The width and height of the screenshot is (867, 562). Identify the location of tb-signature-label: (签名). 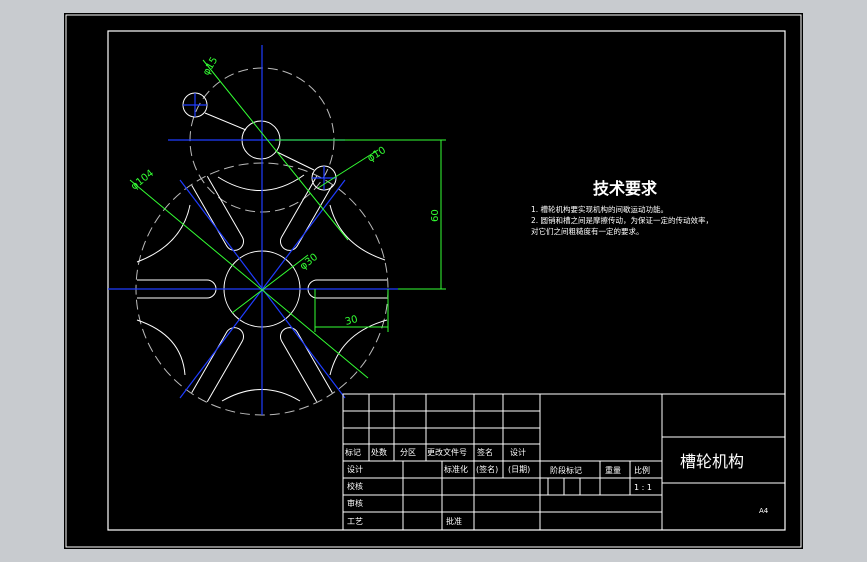
(487, 469).